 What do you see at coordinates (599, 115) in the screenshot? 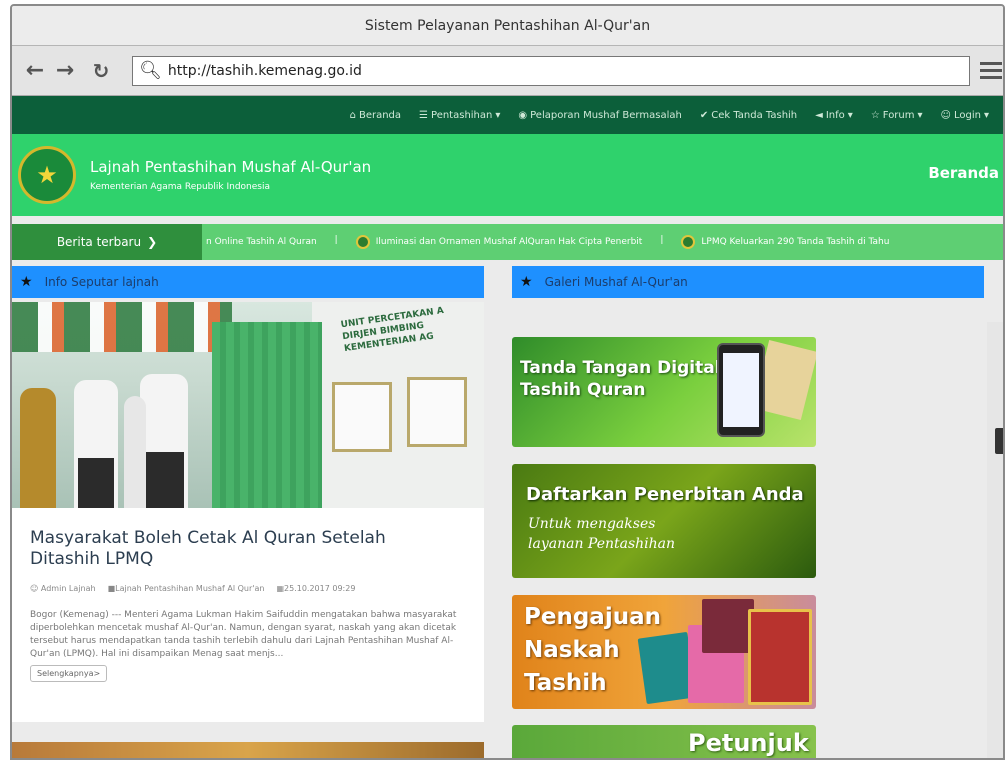
I see `nav-item-pelaporan: ◉ Pelaporan Mushaf Bermasalah` at bounding box center [599, 115].